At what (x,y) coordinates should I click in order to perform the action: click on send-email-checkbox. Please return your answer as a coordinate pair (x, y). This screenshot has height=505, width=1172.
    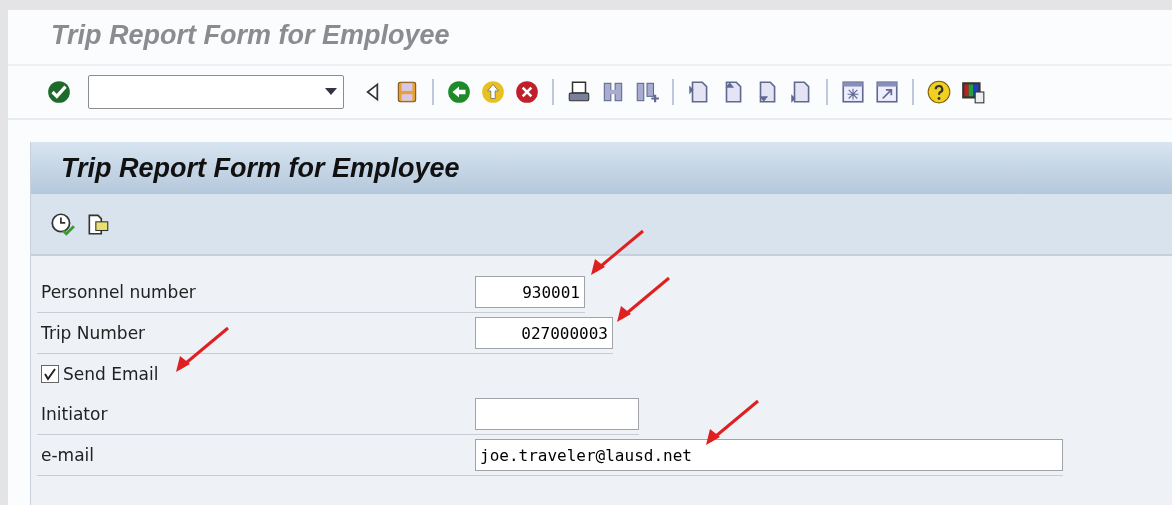
    Looking at the image, I should click on (50, 374).